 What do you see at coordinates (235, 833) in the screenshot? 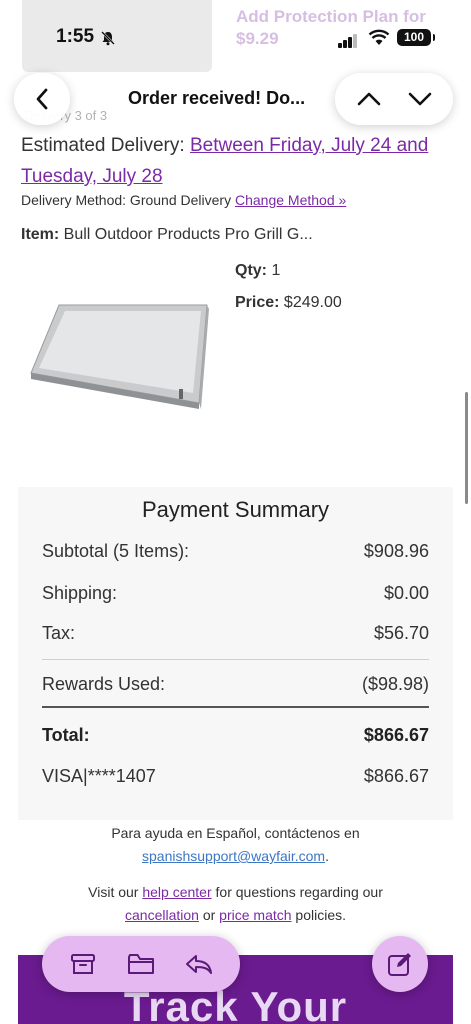
I see `spanish-help-text: Para ayuda en Español, contáctenos en` at bounding box center [235, 833].